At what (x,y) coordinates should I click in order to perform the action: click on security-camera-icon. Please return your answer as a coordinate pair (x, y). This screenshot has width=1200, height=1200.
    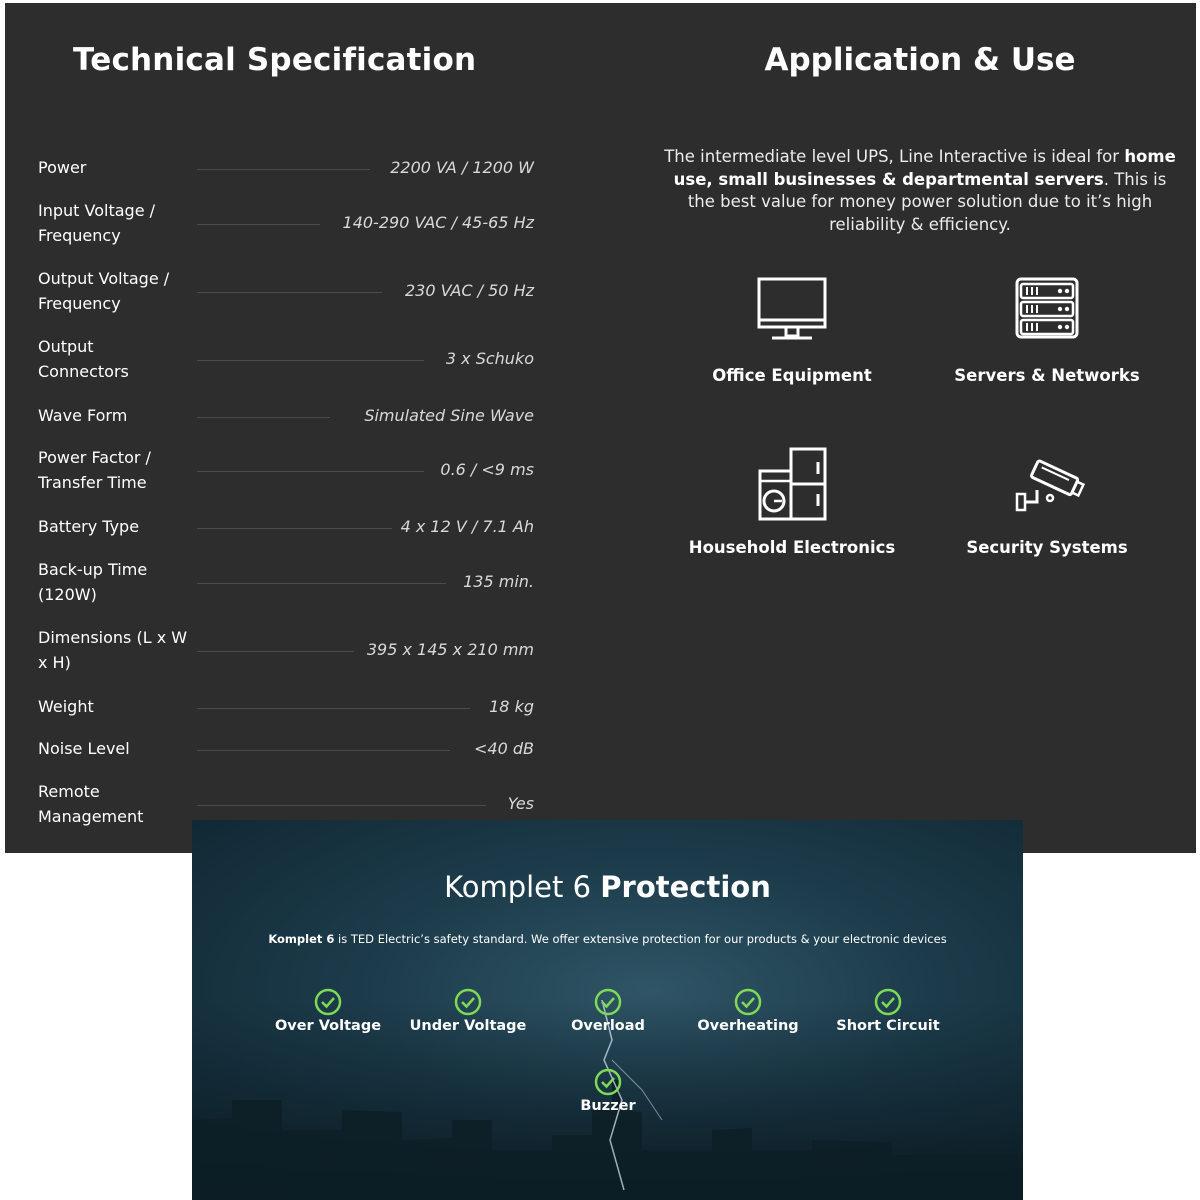
    Looking at the image, I should click on (1050, 485).